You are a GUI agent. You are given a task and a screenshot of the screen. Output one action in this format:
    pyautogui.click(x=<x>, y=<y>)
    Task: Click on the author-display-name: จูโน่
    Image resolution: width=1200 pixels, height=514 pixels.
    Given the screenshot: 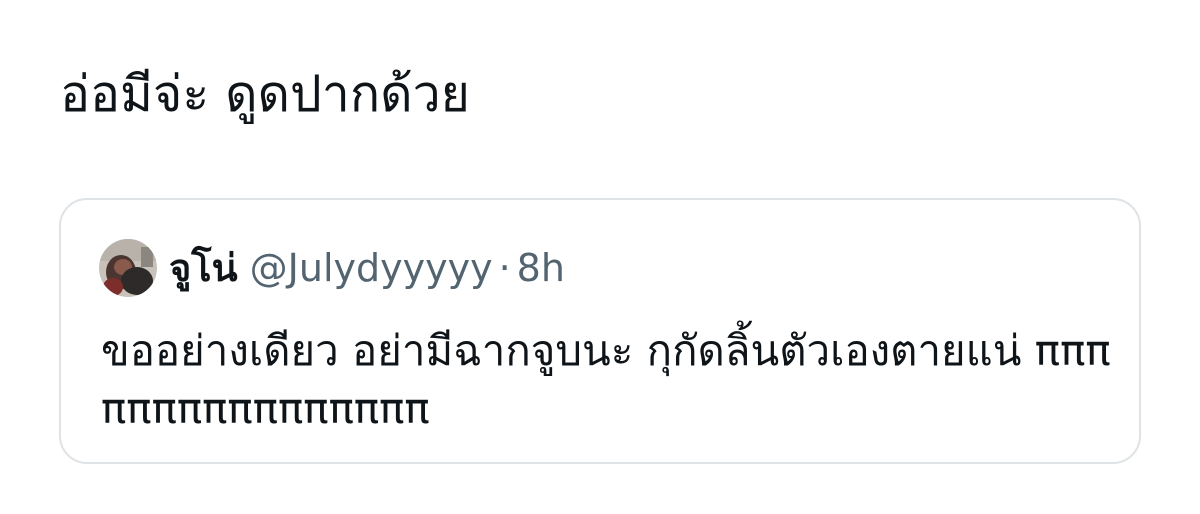 What is the action you would take?
    pyautogui.click(x=203, y=268)
    